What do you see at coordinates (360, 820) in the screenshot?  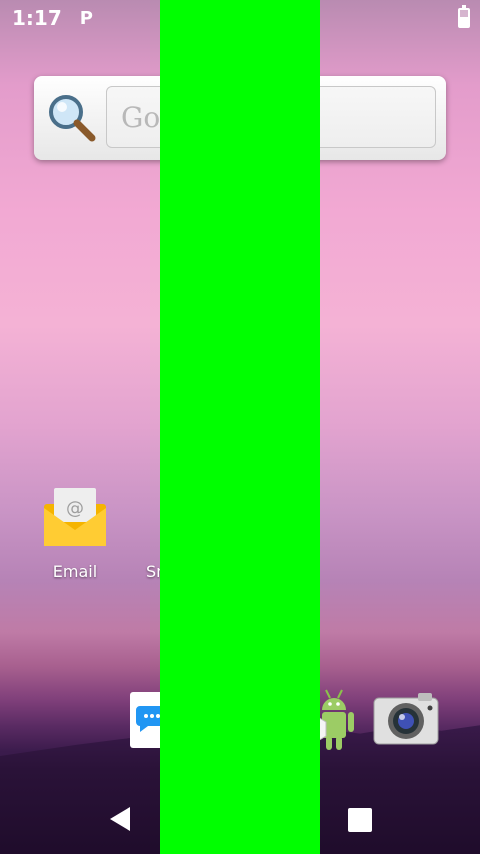 I see `recents-square-icon` at bounding box center [360, 820].